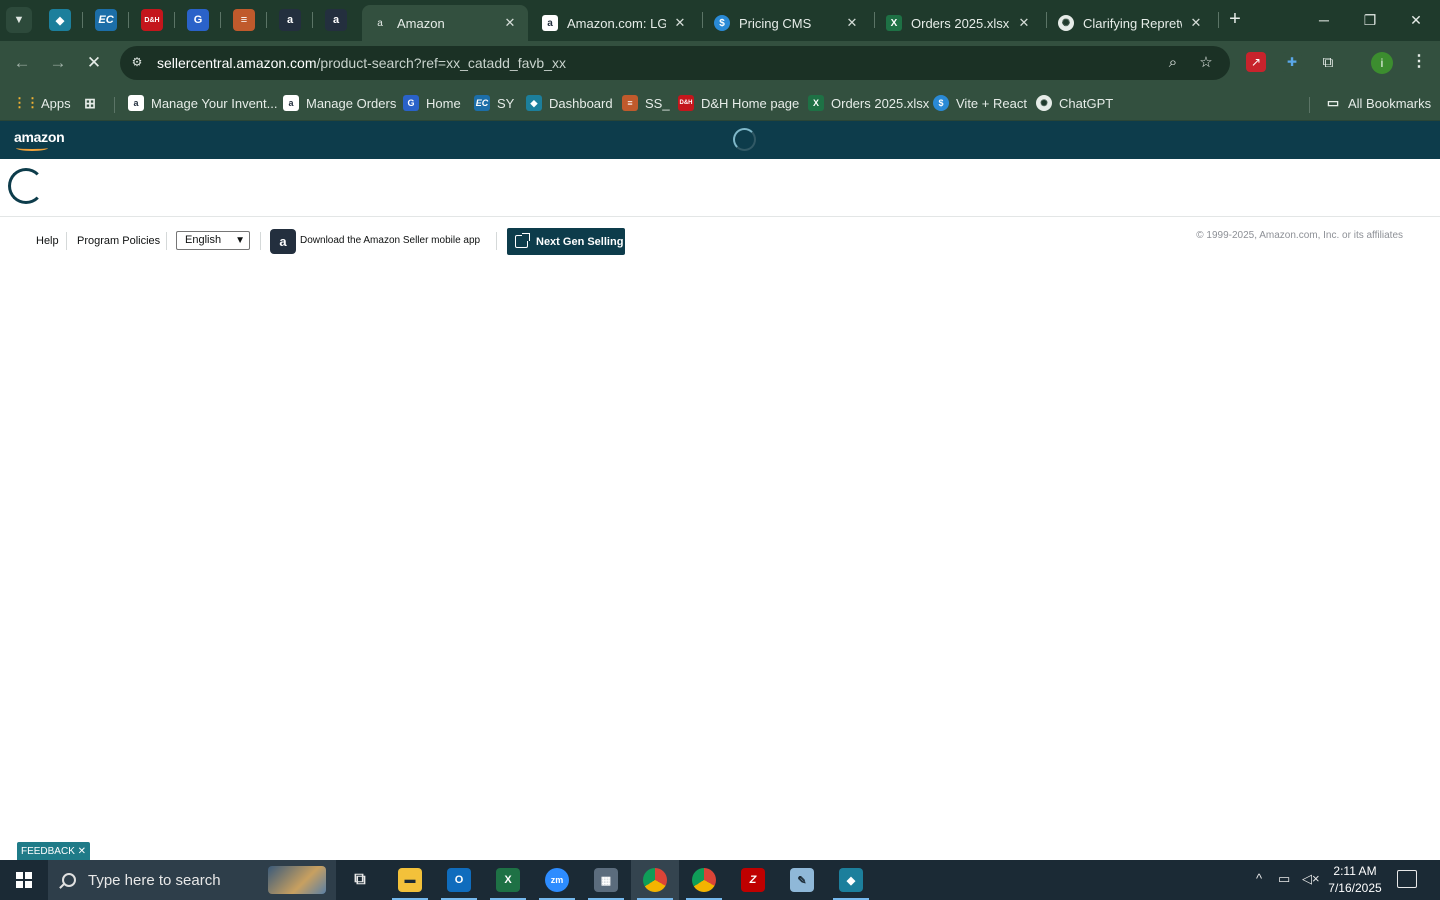  I want to click on bookmark-label: D&H Home page, so click(750, 103).